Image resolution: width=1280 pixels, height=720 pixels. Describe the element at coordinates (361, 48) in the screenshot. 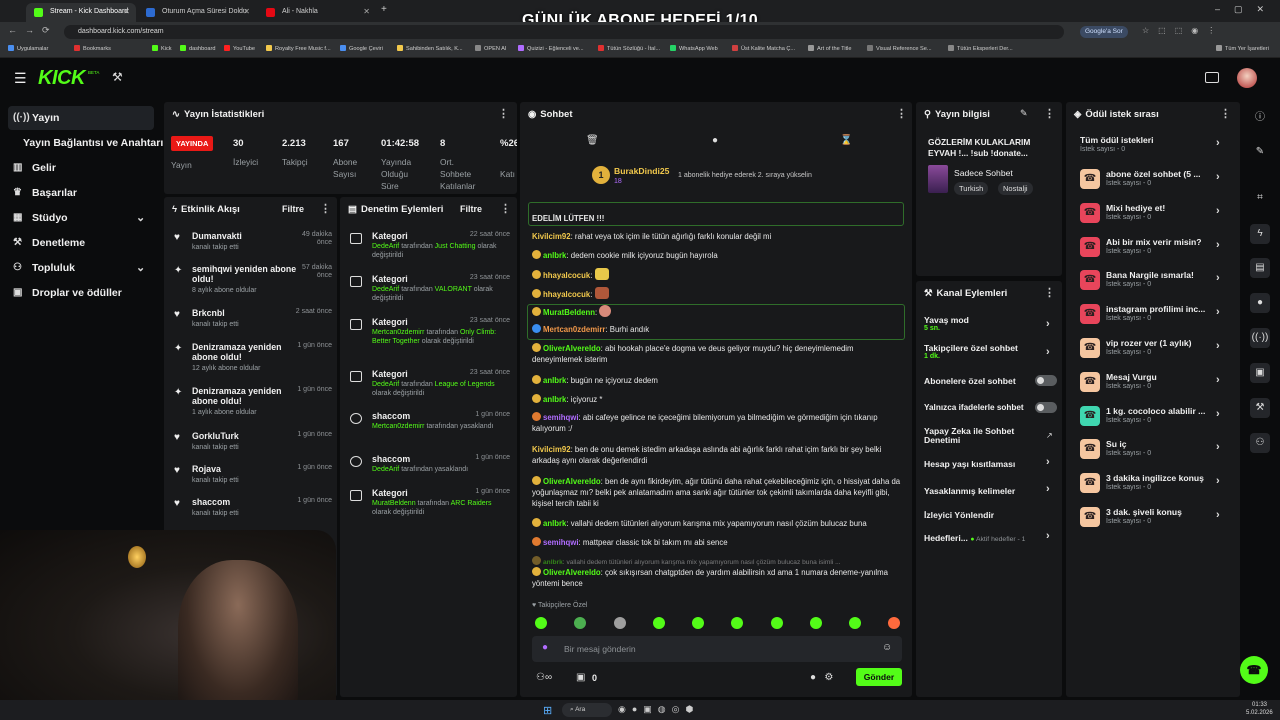

I see `bookmark-item: Google Çeviri` at that location.